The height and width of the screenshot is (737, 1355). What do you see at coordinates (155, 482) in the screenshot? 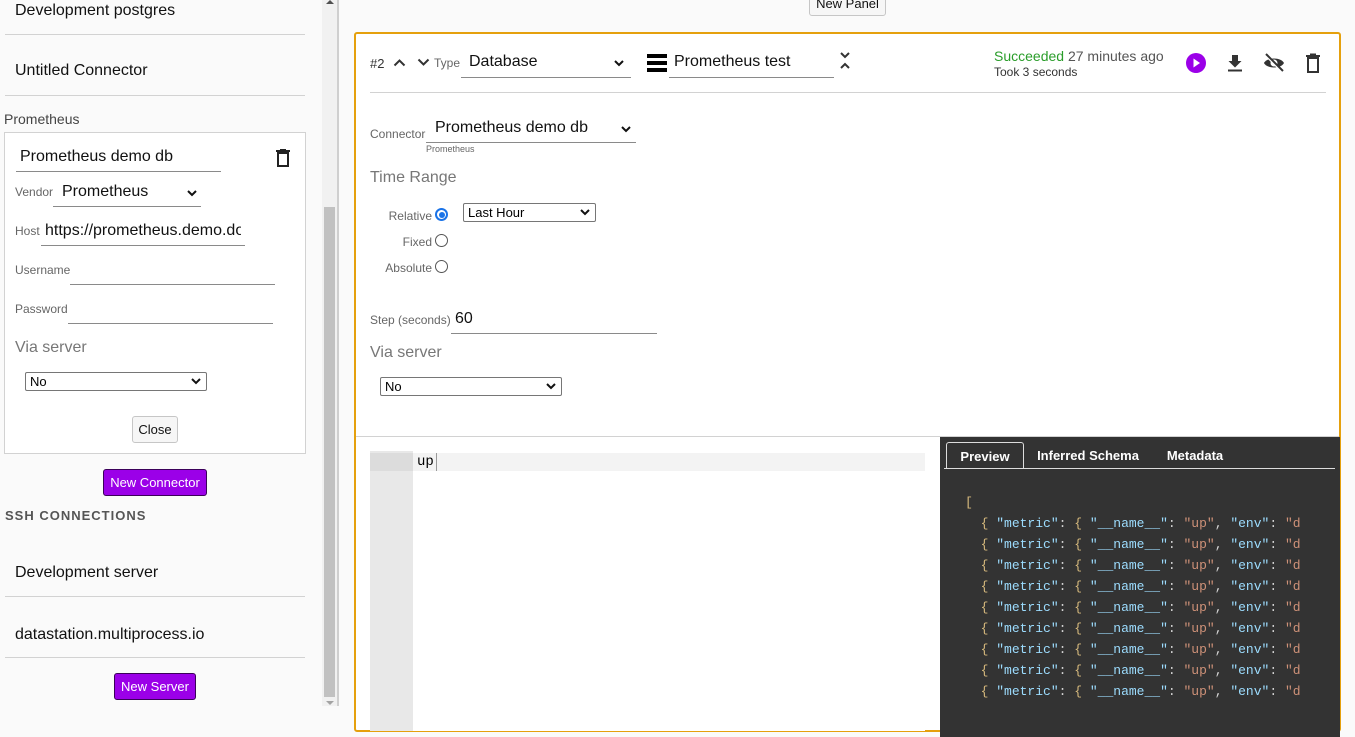
I see `new-connector-button: New Connector` at bounding box center [155, 482].